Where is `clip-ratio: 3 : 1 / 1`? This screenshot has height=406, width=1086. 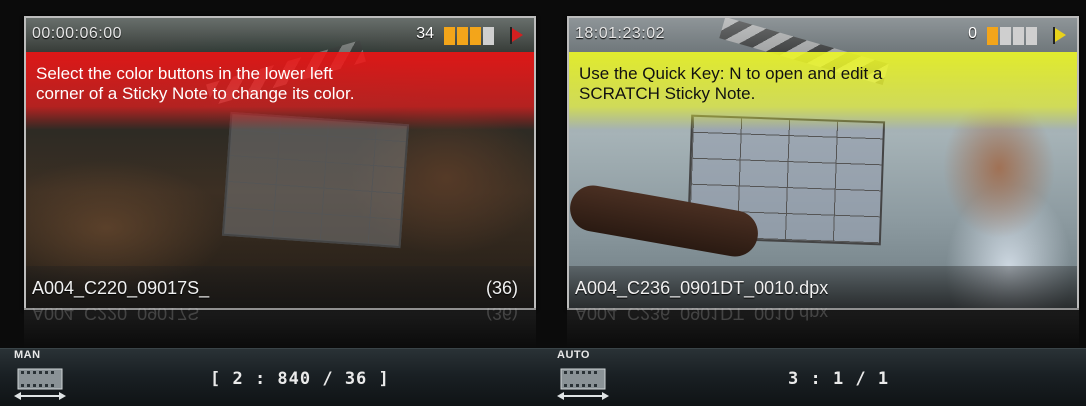
clip-ratio: 3 : 1 / 1 is located at coordinates (839, 379).